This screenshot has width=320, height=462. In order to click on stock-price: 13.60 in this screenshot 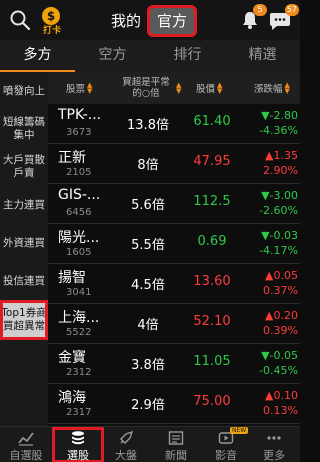, I will do `click(212, 281)`.